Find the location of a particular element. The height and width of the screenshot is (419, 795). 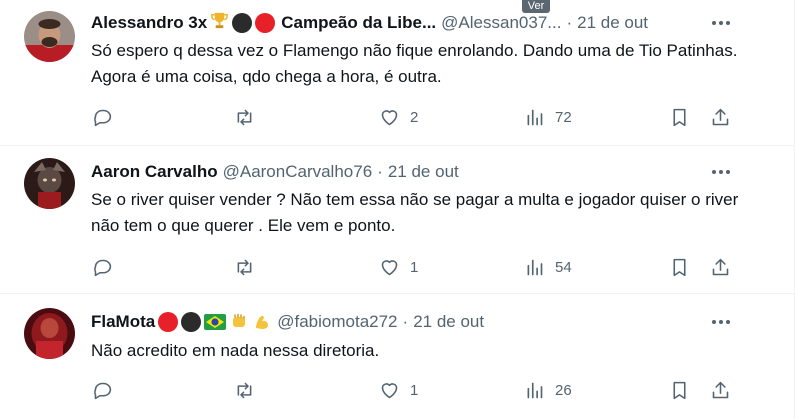

like-count: 2 is located at coordinates (414, 117).